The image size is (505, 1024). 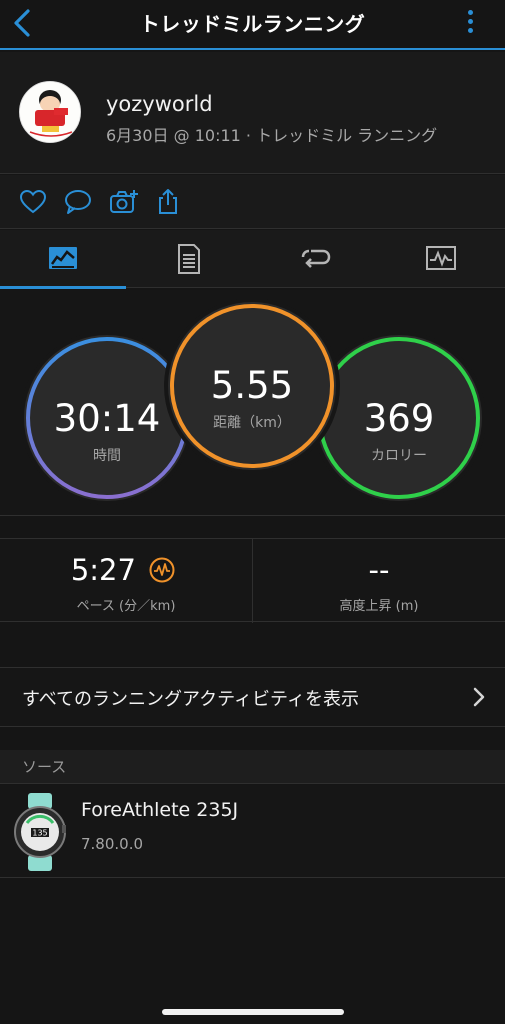 I want to click on heart-icon, so click(x=33, y=201).